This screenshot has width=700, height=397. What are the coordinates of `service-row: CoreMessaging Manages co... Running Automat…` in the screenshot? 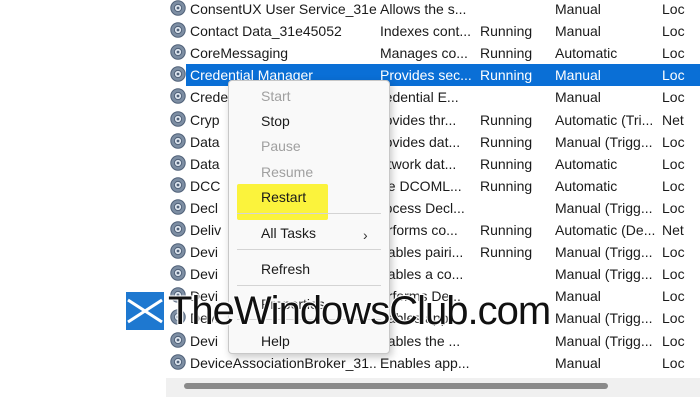 It's located at (433, 53).